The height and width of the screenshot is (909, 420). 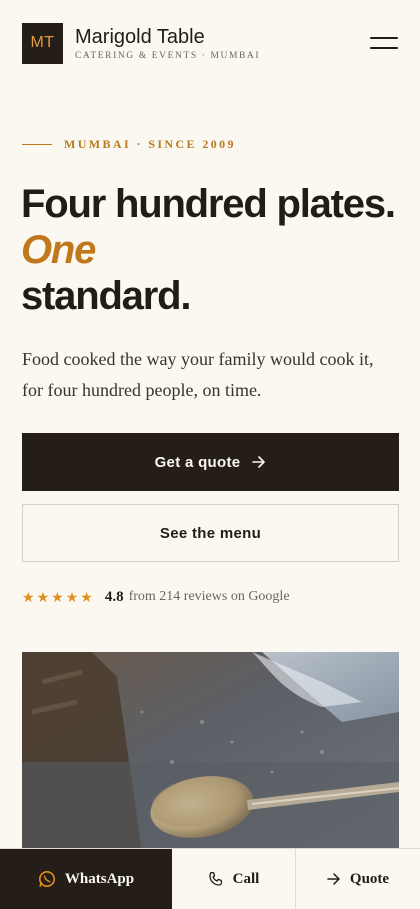 I want to click on star-rating: ★ ★ ★ ★ ★, so click(x=57, y=597).